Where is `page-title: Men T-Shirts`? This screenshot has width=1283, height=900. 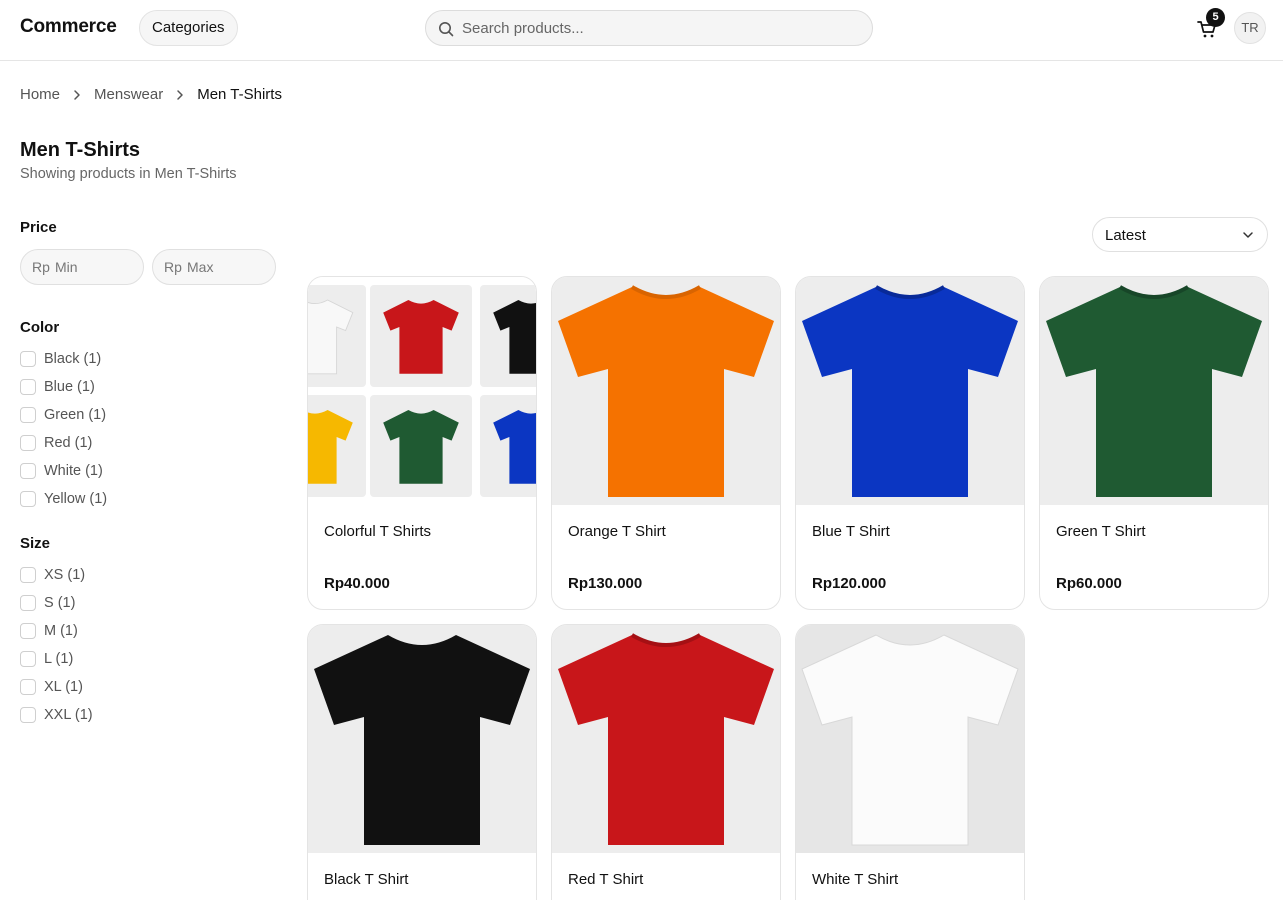 page-title: Men T-Shirts is located at coordinates (80, 150).